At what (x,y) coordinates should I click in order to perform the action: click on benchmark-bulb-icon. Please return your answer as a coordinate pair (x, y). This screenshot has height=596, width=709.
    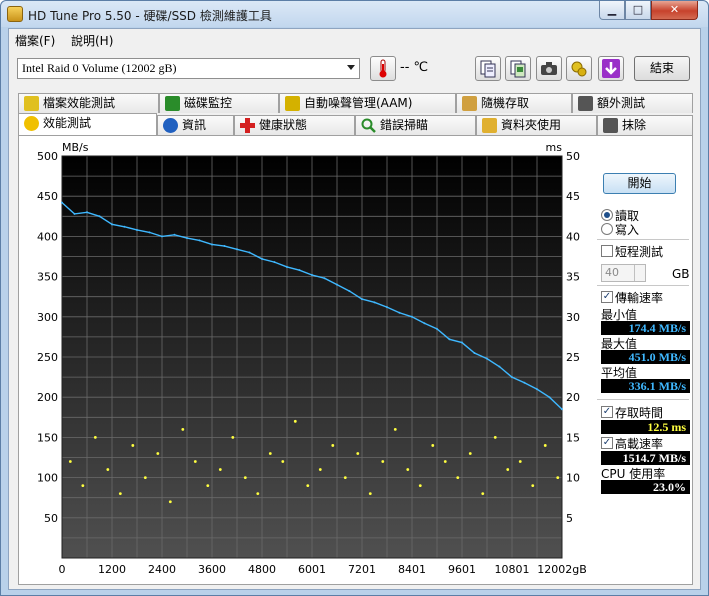
    Looking at the image, I should click on (31, 123).